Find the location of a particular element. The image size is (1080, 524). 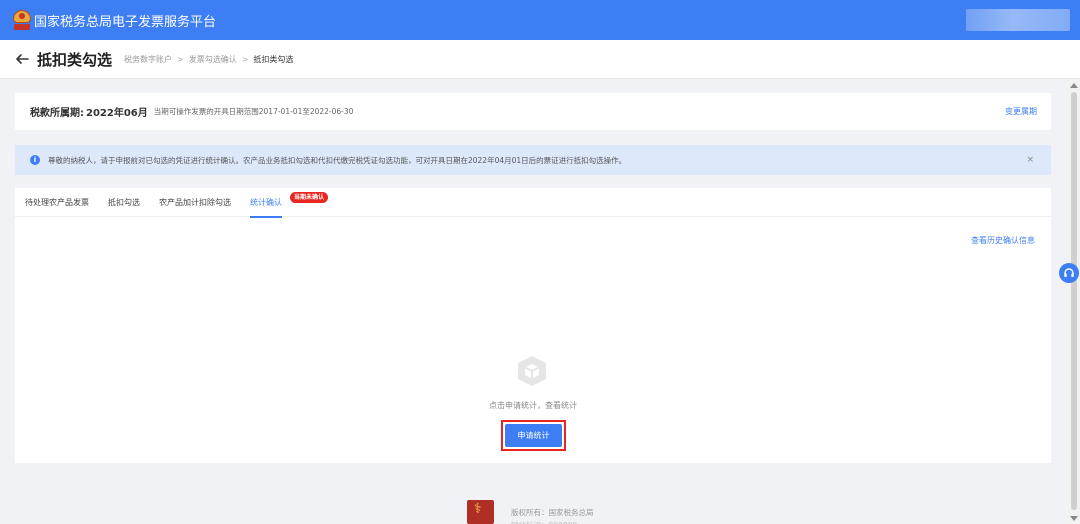

breadcrumb: 税务数字账户 > 发票勾选确认 > 抵扣类勾选 is located at coordinates (208, 59).